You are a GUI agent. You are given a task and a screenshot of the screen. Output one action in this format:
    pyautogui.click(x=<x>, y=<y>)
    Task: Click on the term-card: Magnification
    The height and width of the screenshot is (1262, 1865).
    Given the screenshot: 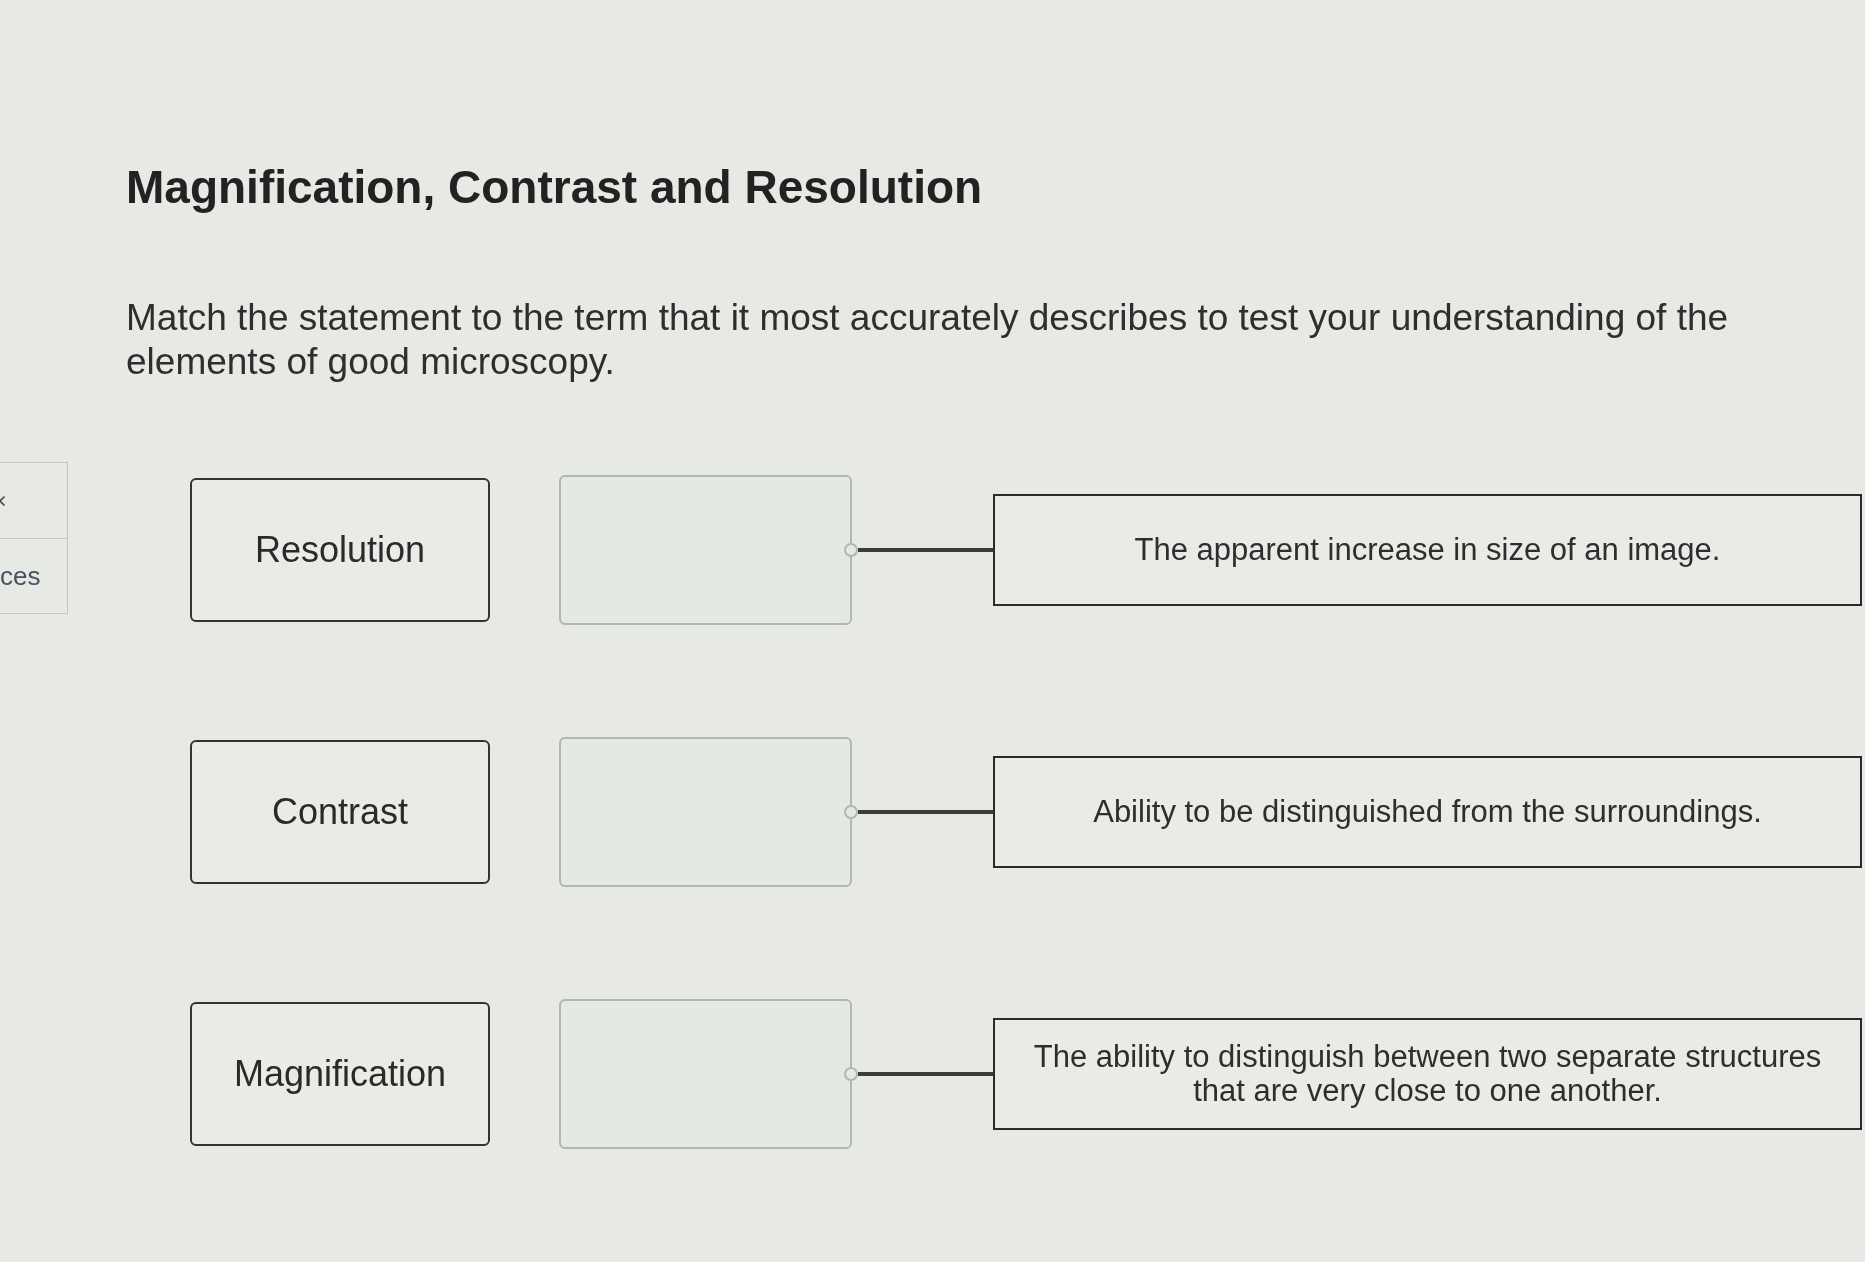 What is the action you would take?
    pyautogui.click(x=340, y=1074)
    